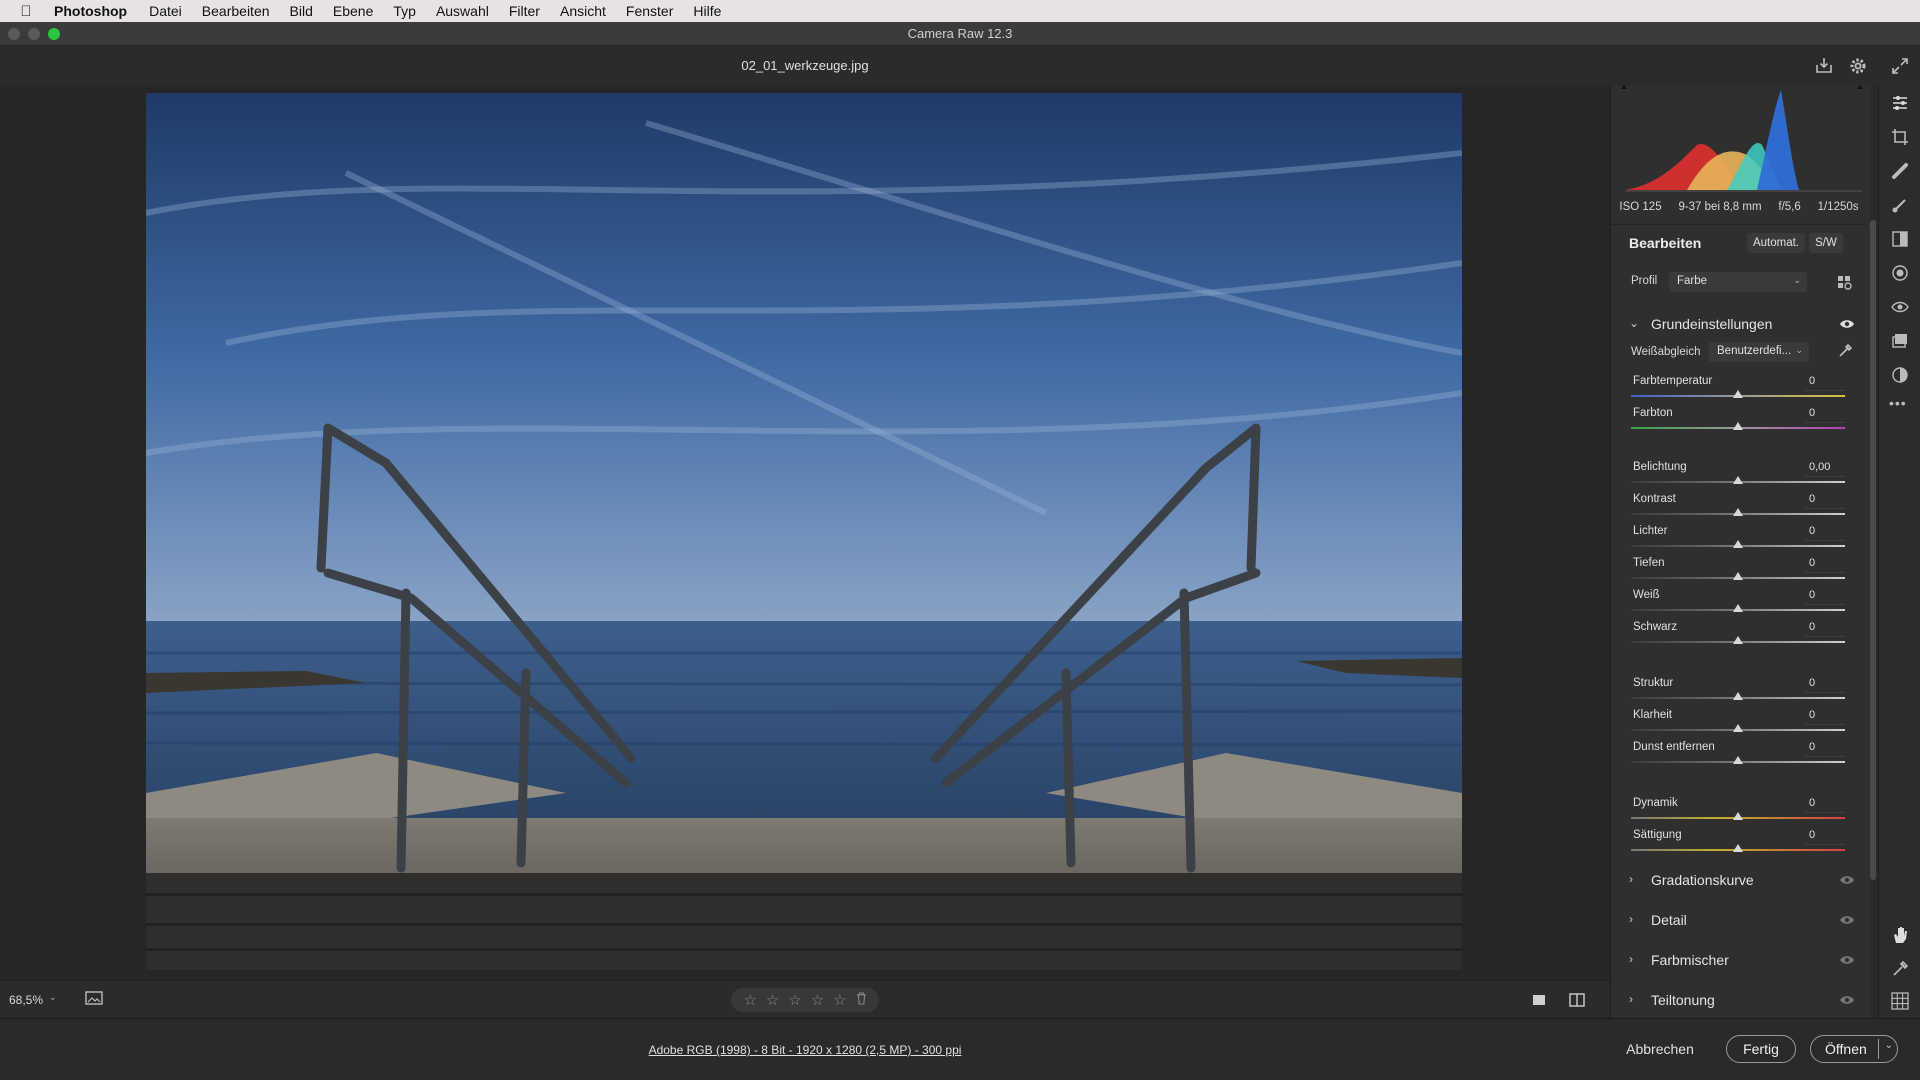 Image resolution: width=1920 pixels, height=1080 pixels. I want to click on black-white-button: S/W, so click(1826, 243).